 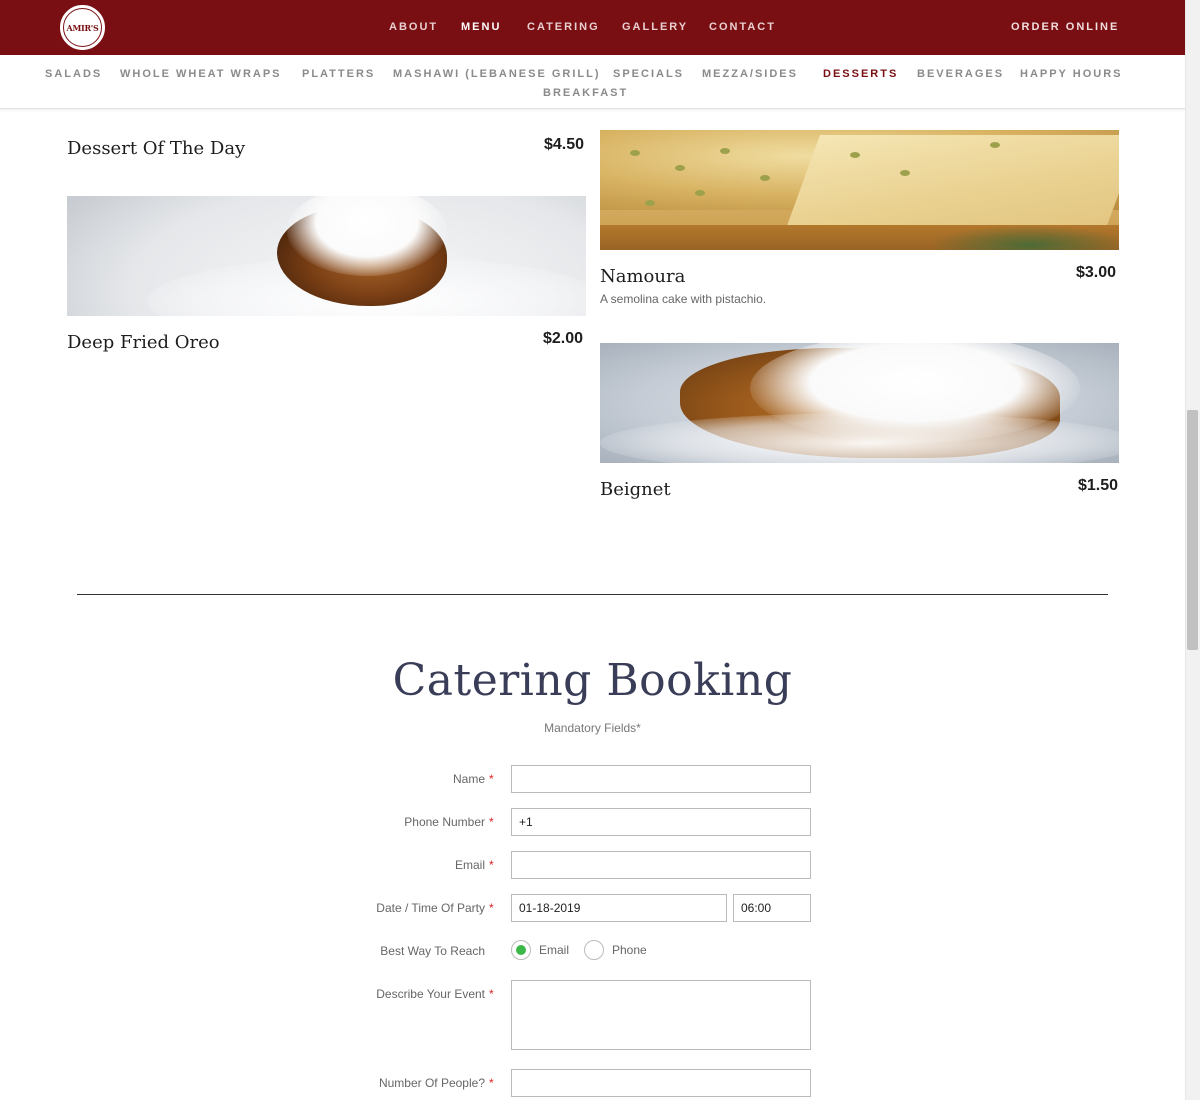 What do you see at coordinates (430, 908) in the screenshot?
I see `date-time-label: Date / Time Of Party` at bounding box center [430, 908].